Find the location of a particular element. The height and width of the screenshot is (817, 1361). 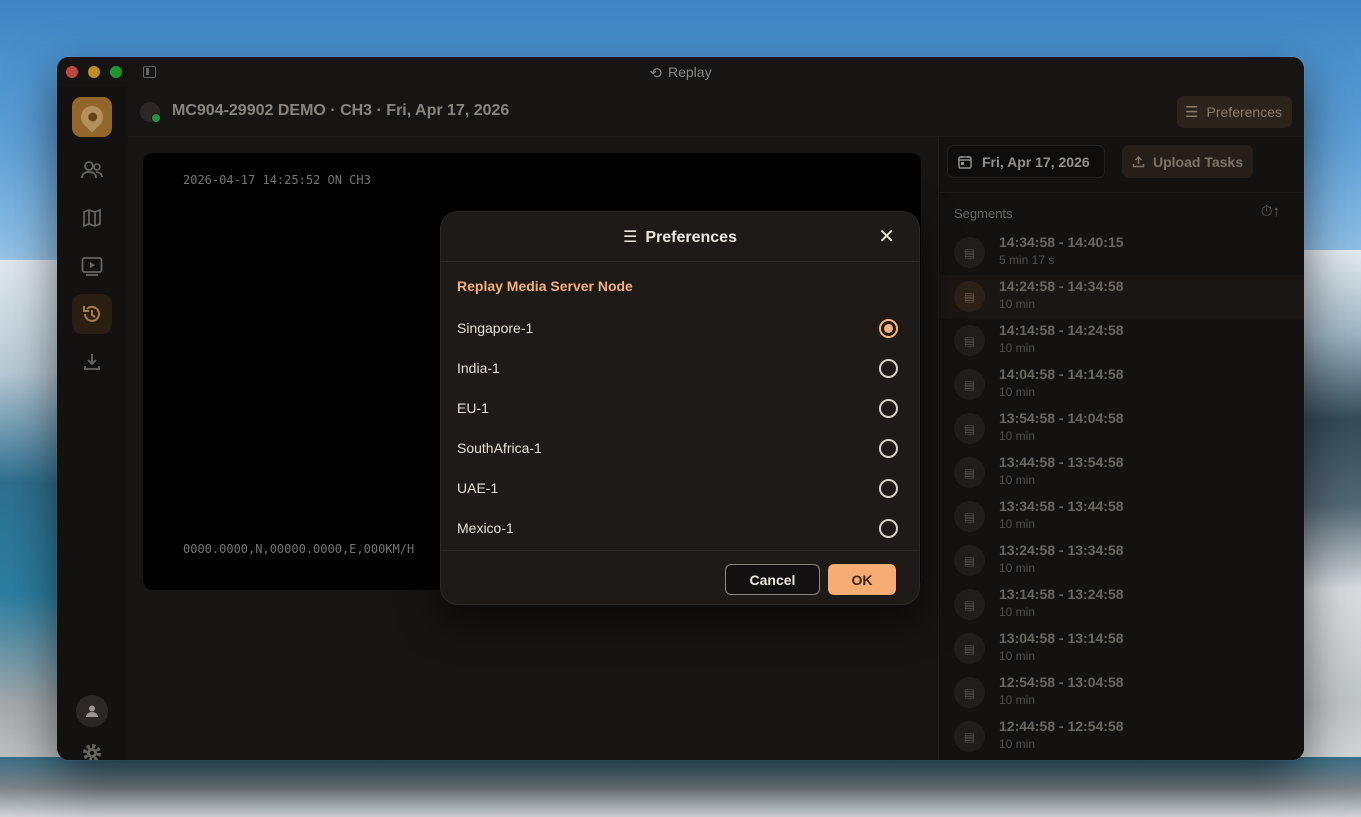

option-eu-1: EU-1 is located at coordinates (680, 409).